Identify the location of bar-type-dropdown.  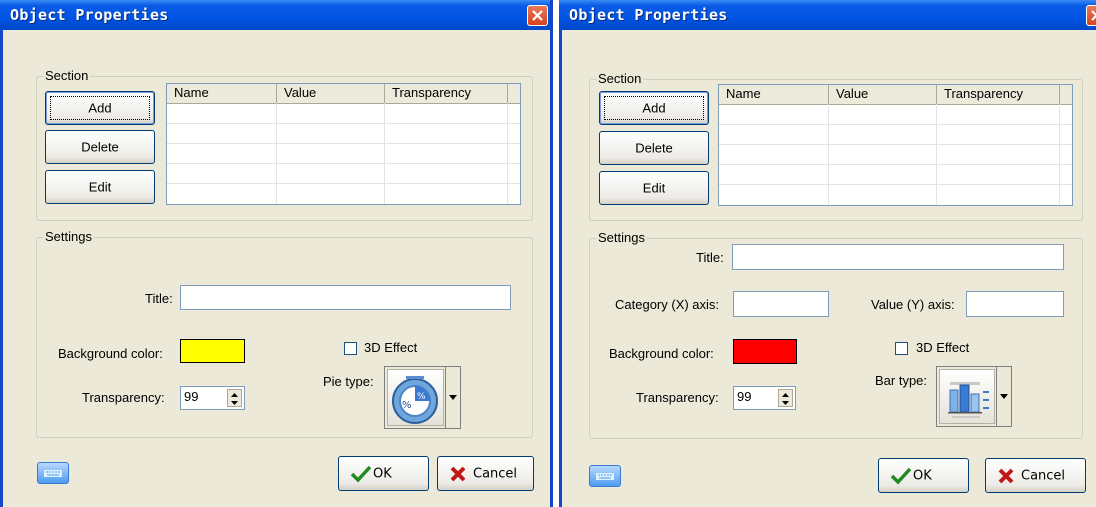
(974, 396).